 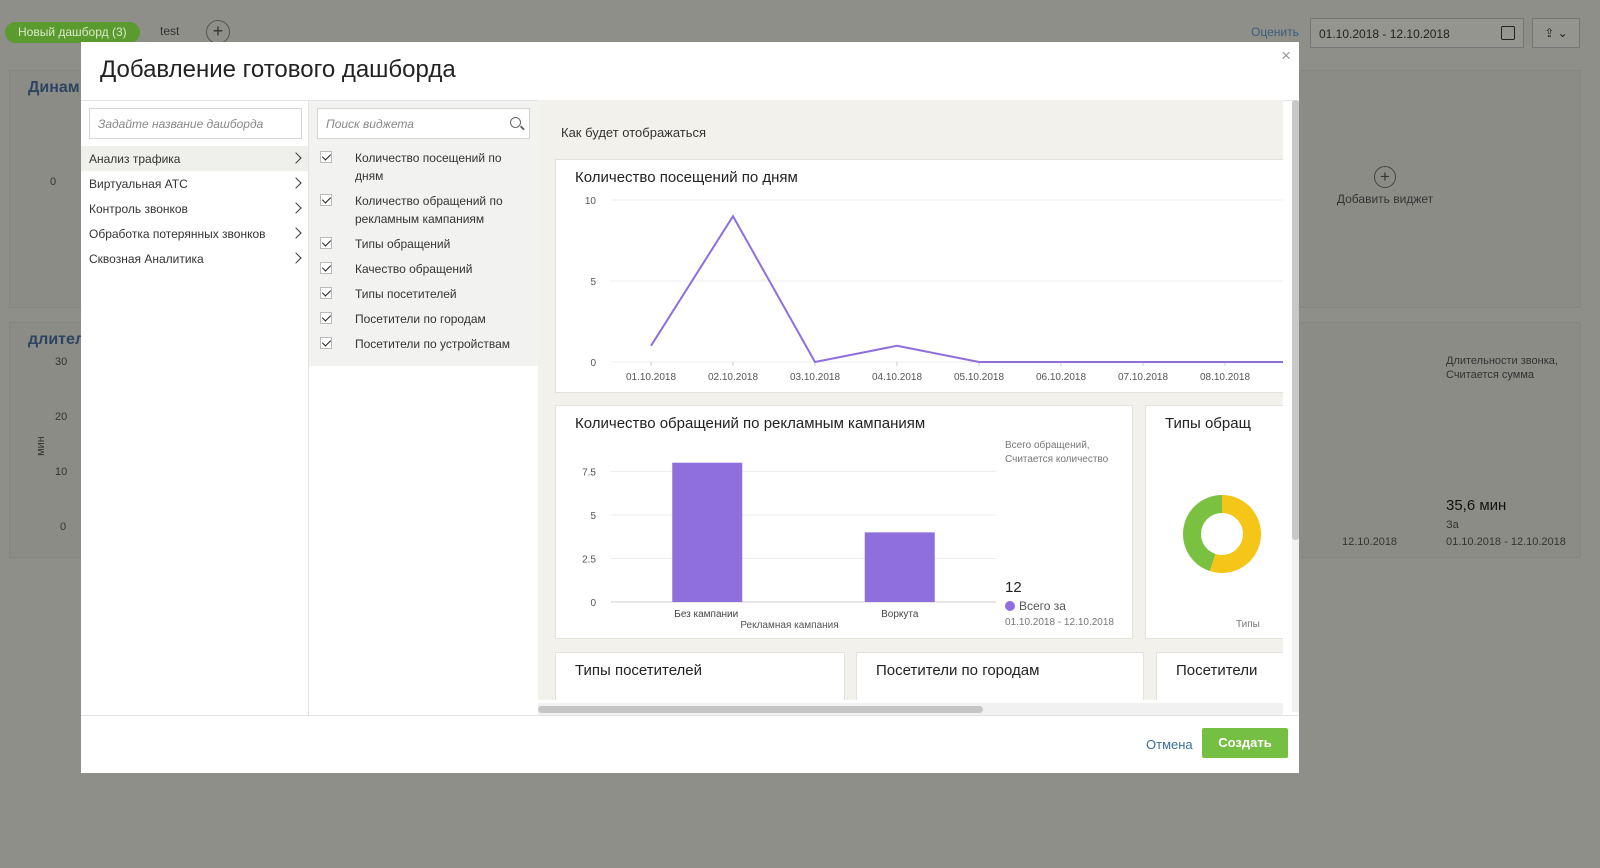 I want to click on preview-horizontal-scrollbar, so click(x=910, y=709).